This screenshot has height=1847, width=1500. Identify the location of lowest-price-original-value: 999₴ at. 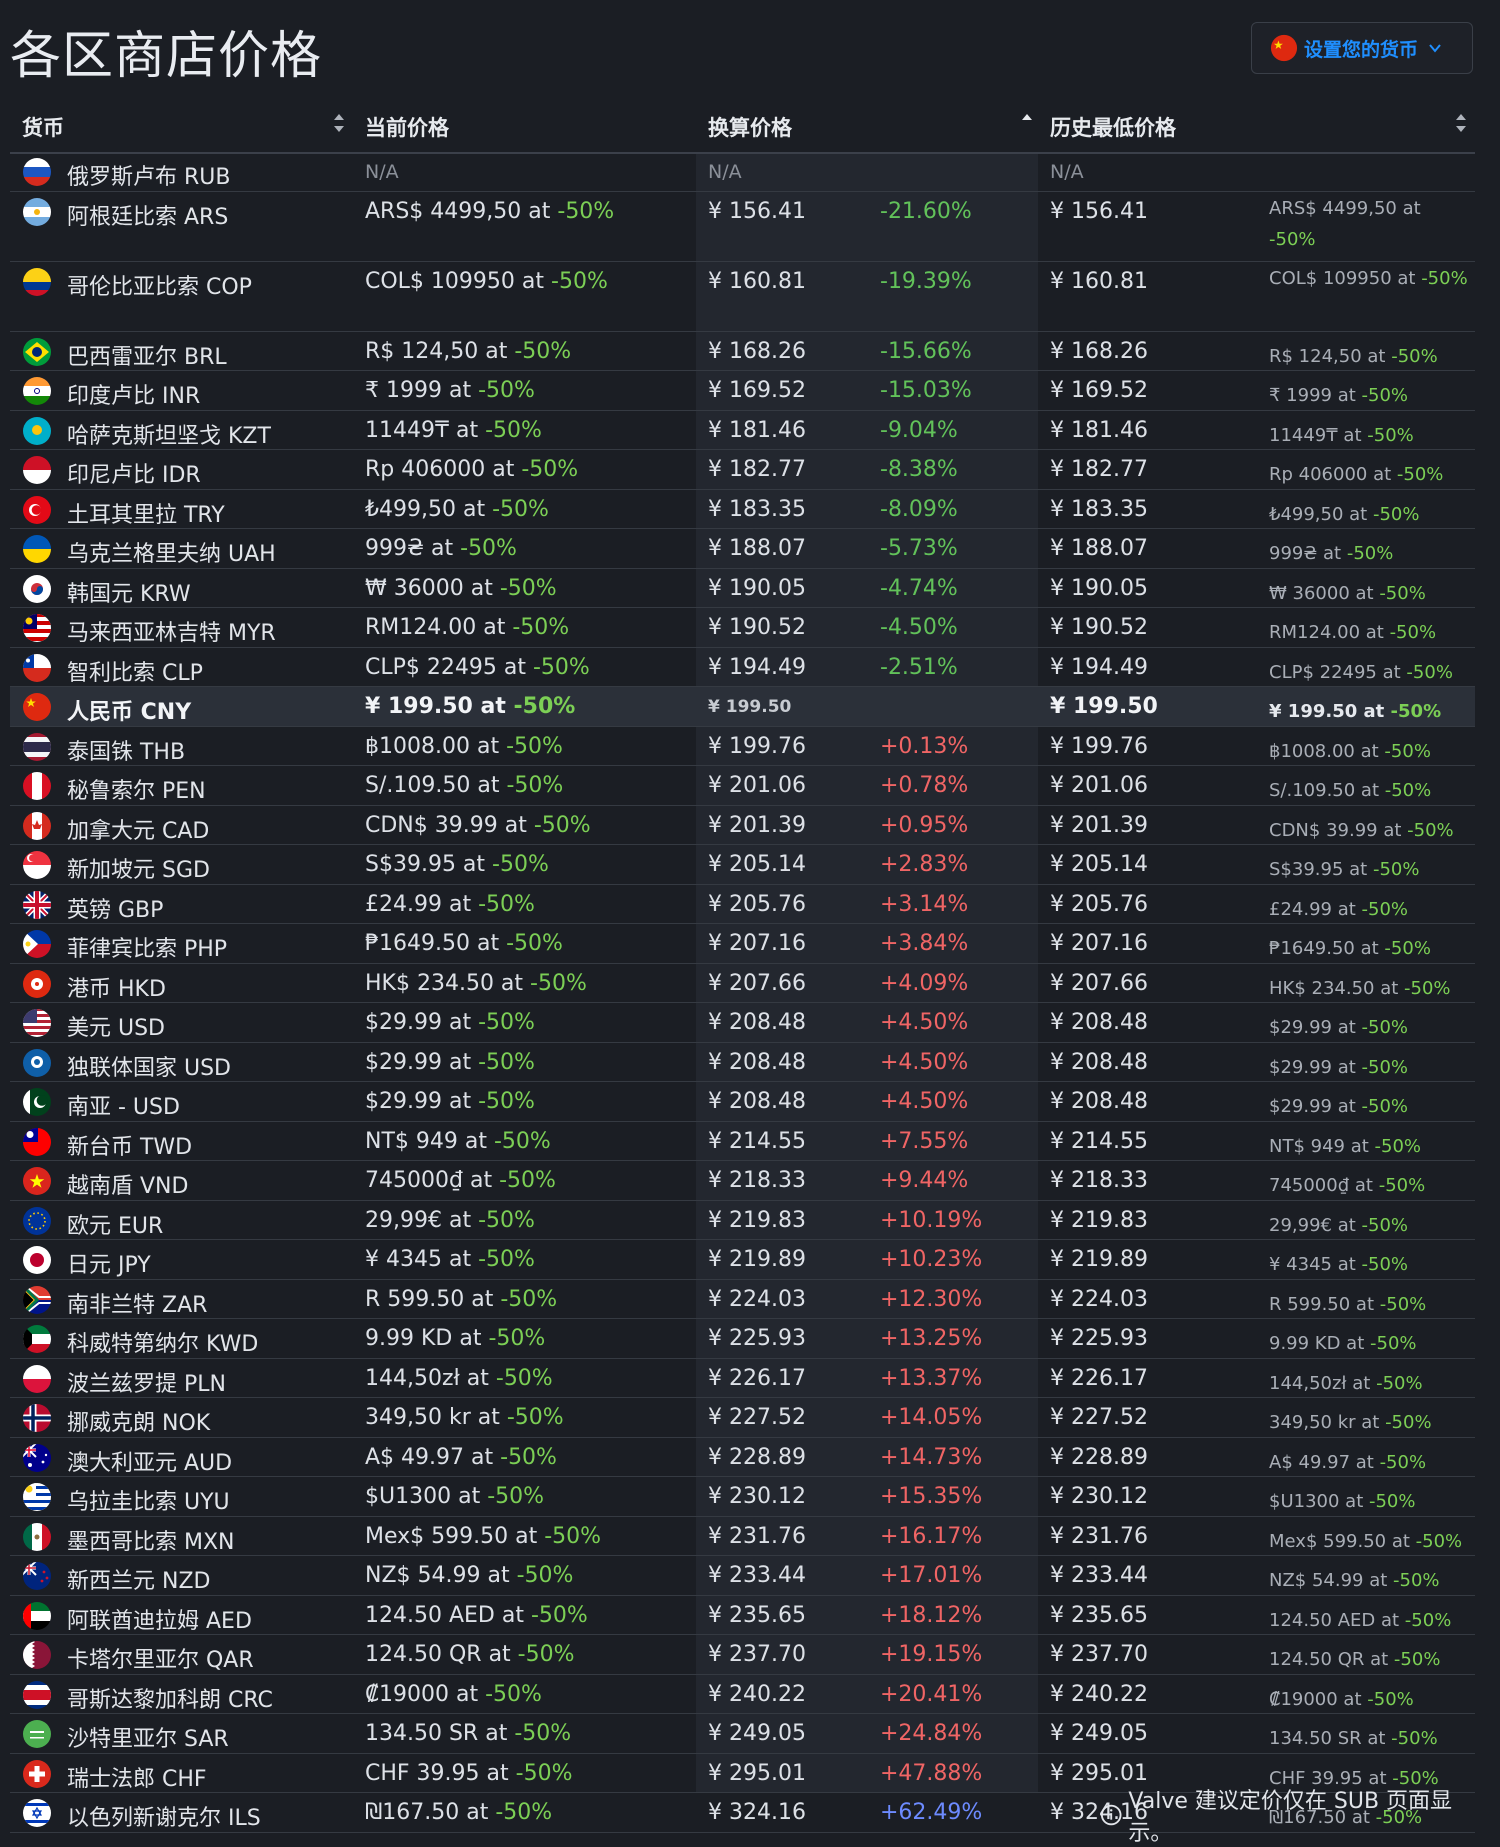
(1308, 553).